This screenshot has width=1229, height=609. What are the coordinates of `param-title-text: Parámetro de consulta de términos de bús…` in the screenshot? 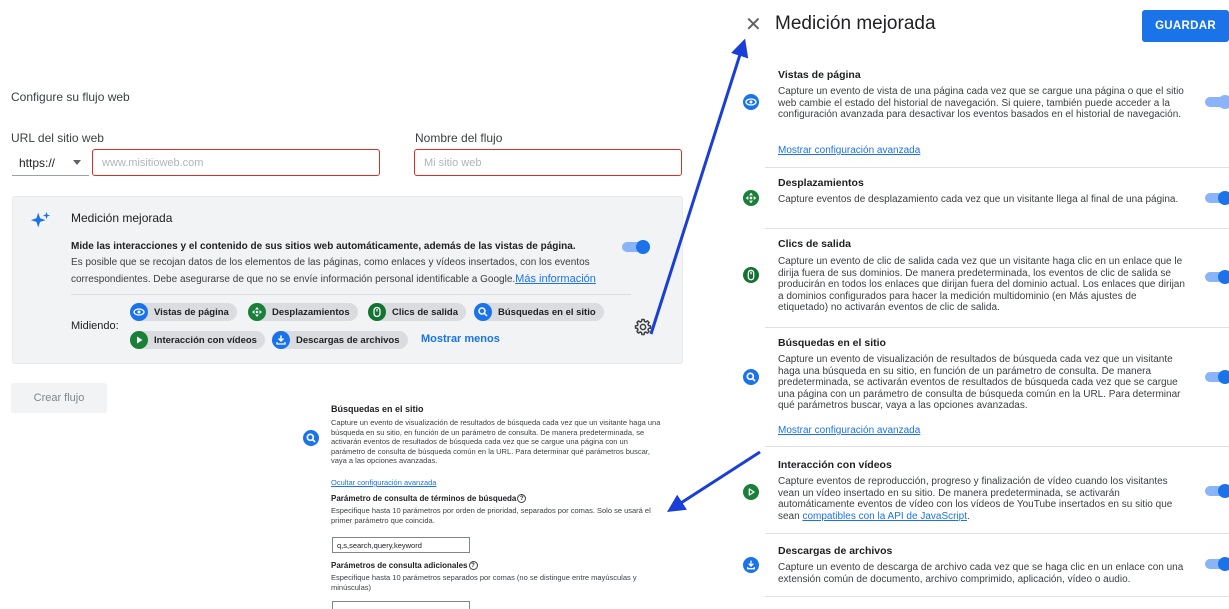 It's located at (424, 498).